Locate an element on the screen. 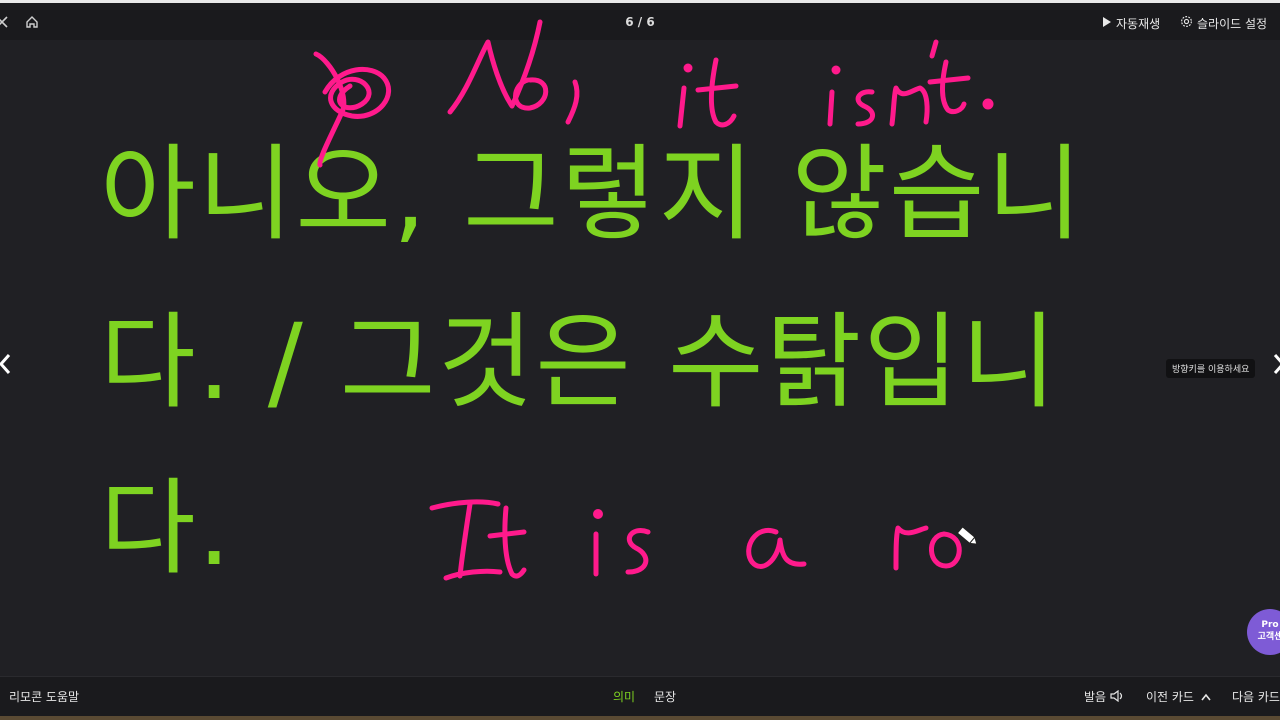 The image size is (1280, 720). next-slide-button is located at coordinates (1275, 364).